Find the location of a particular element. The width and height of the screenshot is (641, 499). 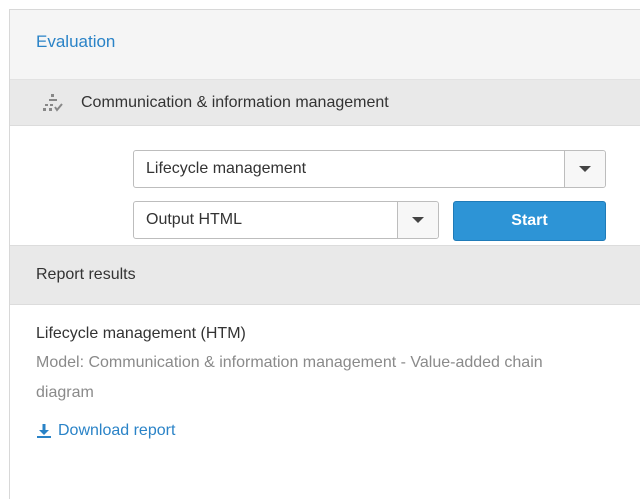

model-name: Communication & information management is located at coordinates (235, 102).